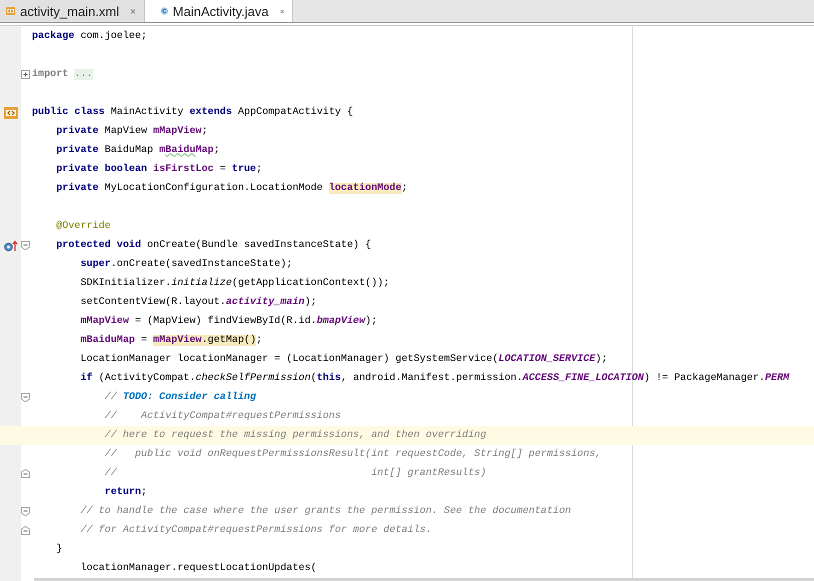 The image size is (814, 581). Describe the element at coordinates (180, 397) in the screenshot. I see `code-line: // TODO: Consider calling` at that location.